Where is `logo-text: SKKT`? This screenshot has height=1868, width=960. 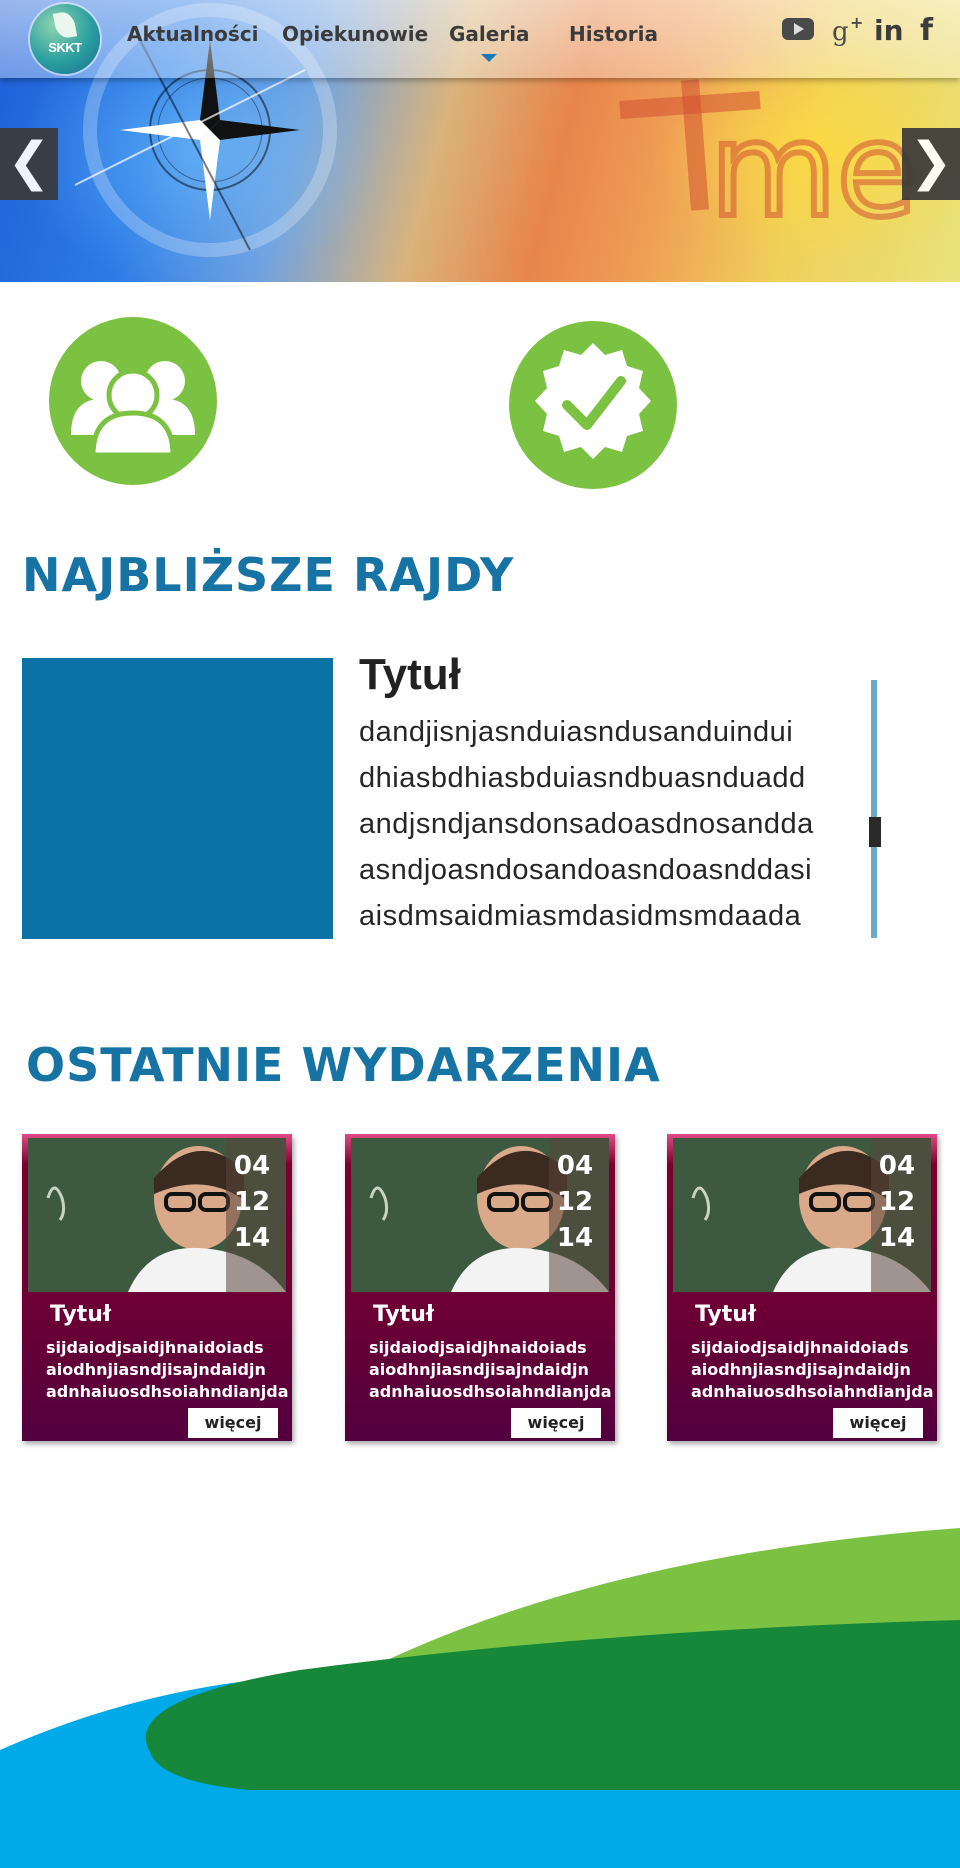 logo-text: SKKT is located at coordinates (65, 47).